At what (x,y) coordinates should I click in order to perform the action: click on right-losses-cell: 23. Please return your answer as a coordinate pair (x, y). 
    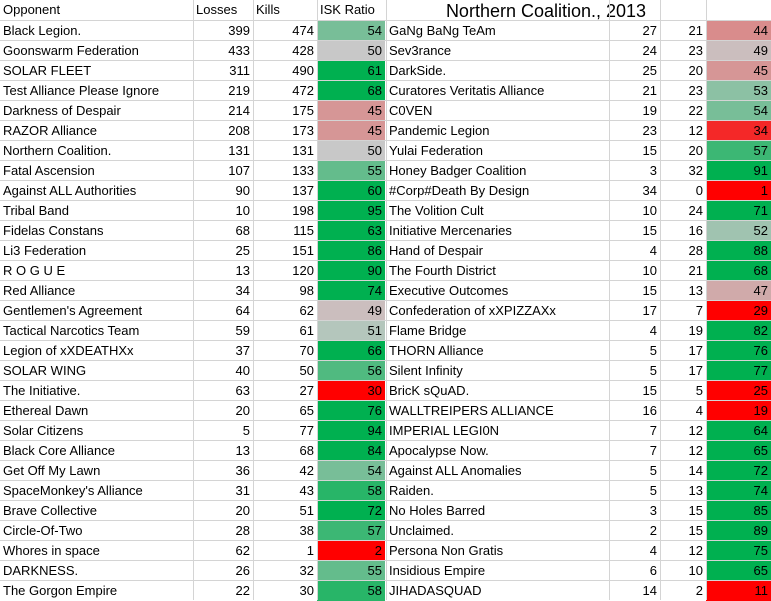
    Looking at the image, I should click on (649, 130).